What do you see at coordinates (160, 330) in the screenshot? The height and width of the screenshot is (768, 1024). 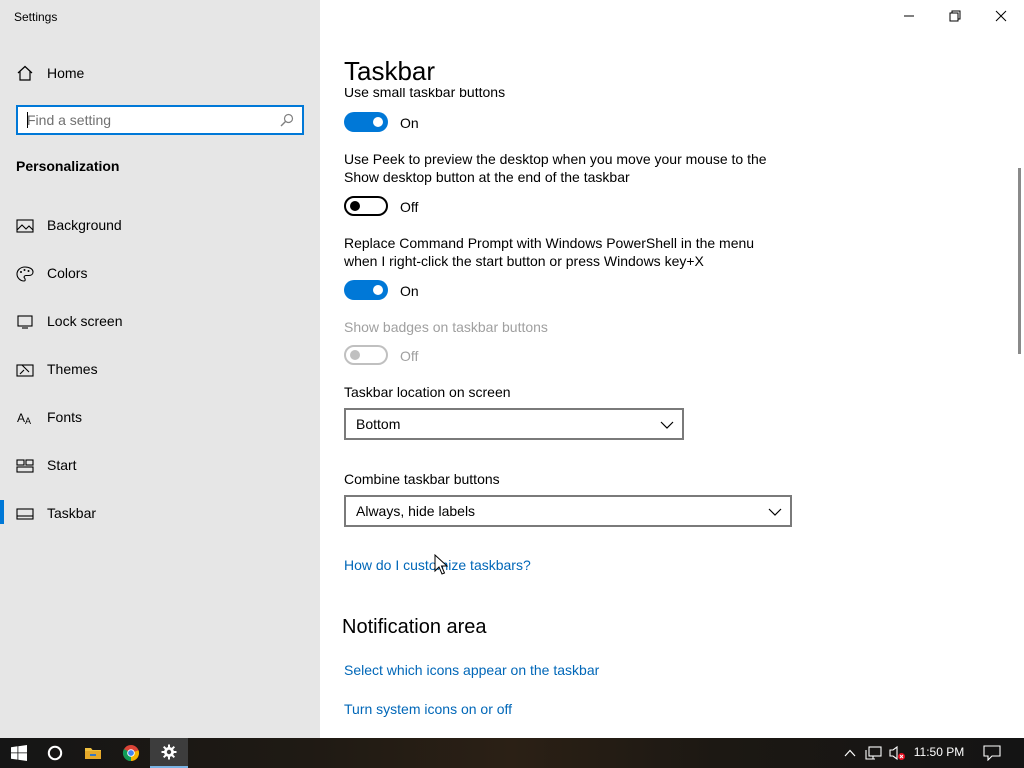 I see `sidebar-item-lock-screen: Lock screen` at bounding box center [160, 330].